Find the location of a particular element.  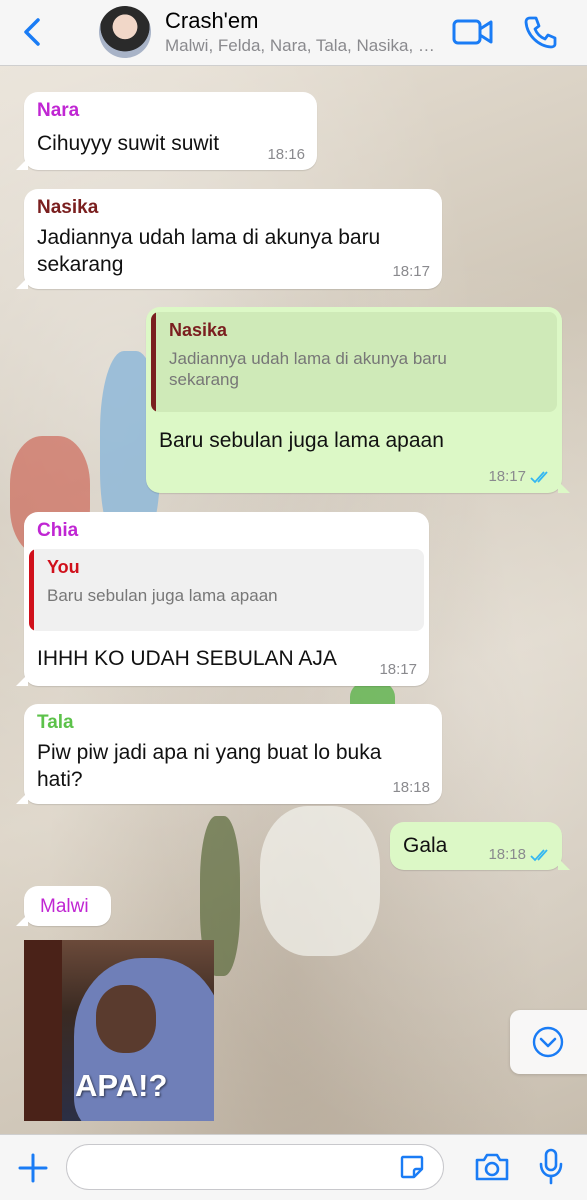

sender-tag: Malwi is located at coordinates (63, 906).